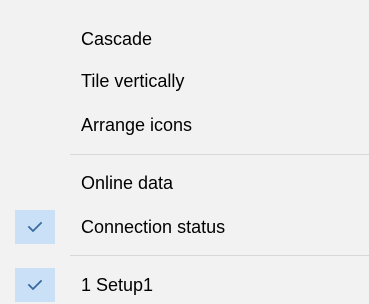 The width and height of the screenshot is (369, 304). What do you see at coordinates (117, 285) in the screenshot?
I see `menu-item-label: 1 Setup1` at bounding box center [117, 285].